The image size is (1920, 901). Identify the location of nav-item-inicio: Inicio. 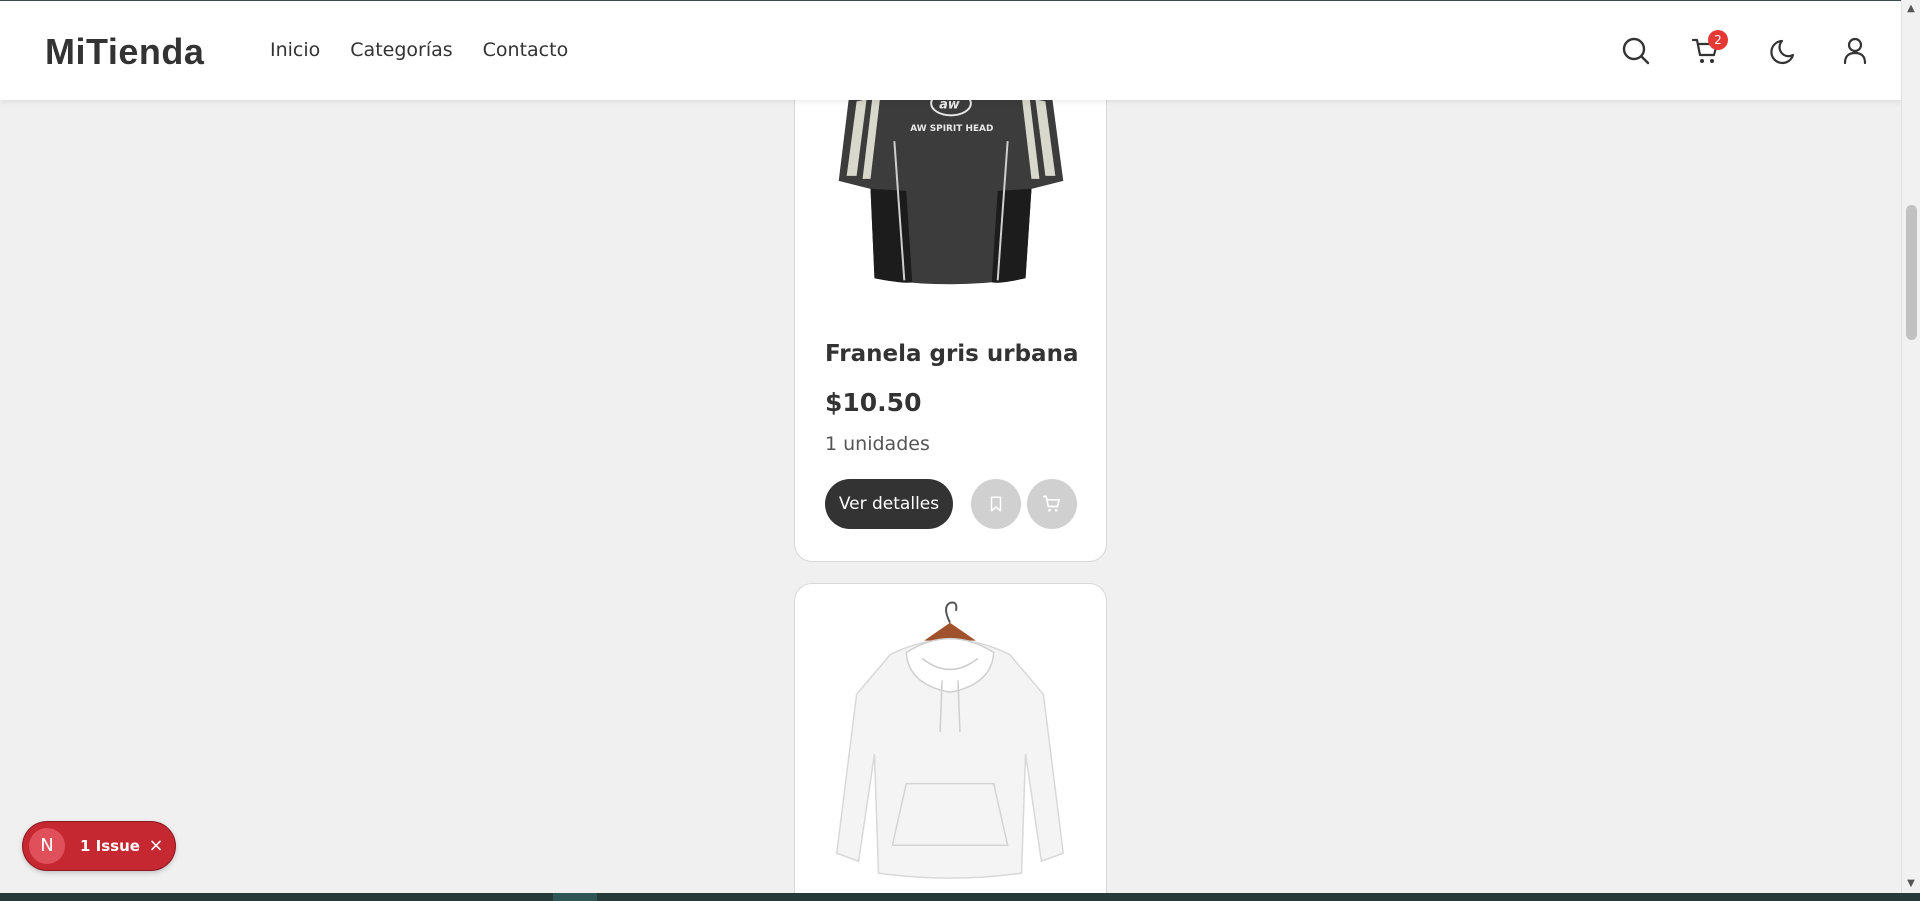
(295, 50).